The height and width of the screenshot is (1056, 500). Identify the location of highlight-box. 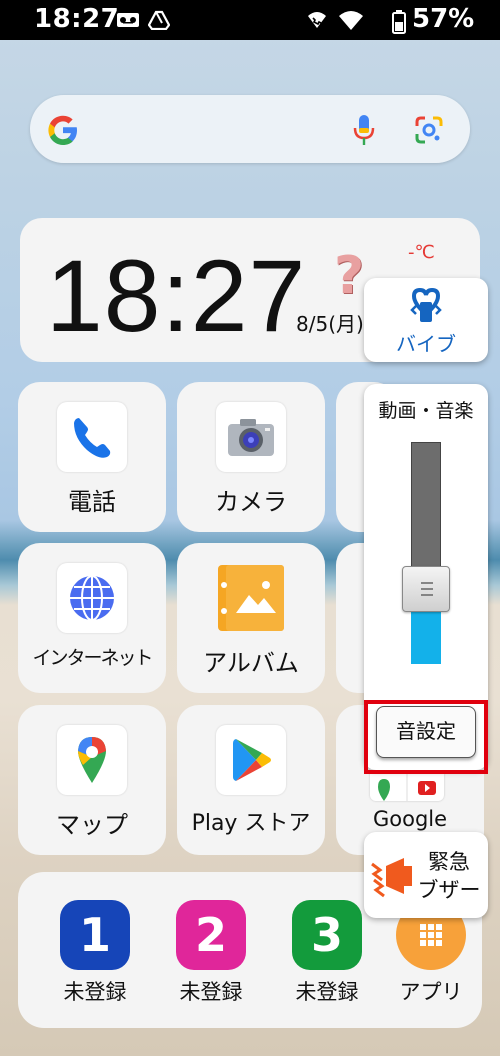
(426, 737).